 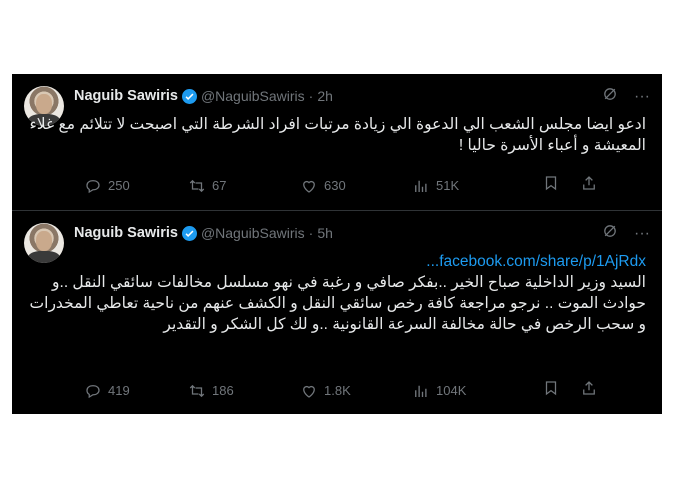 I want to click on tweet-header: Naguib Sawiris @NaguibSawiris · 5h, so click(x=203, y=233).